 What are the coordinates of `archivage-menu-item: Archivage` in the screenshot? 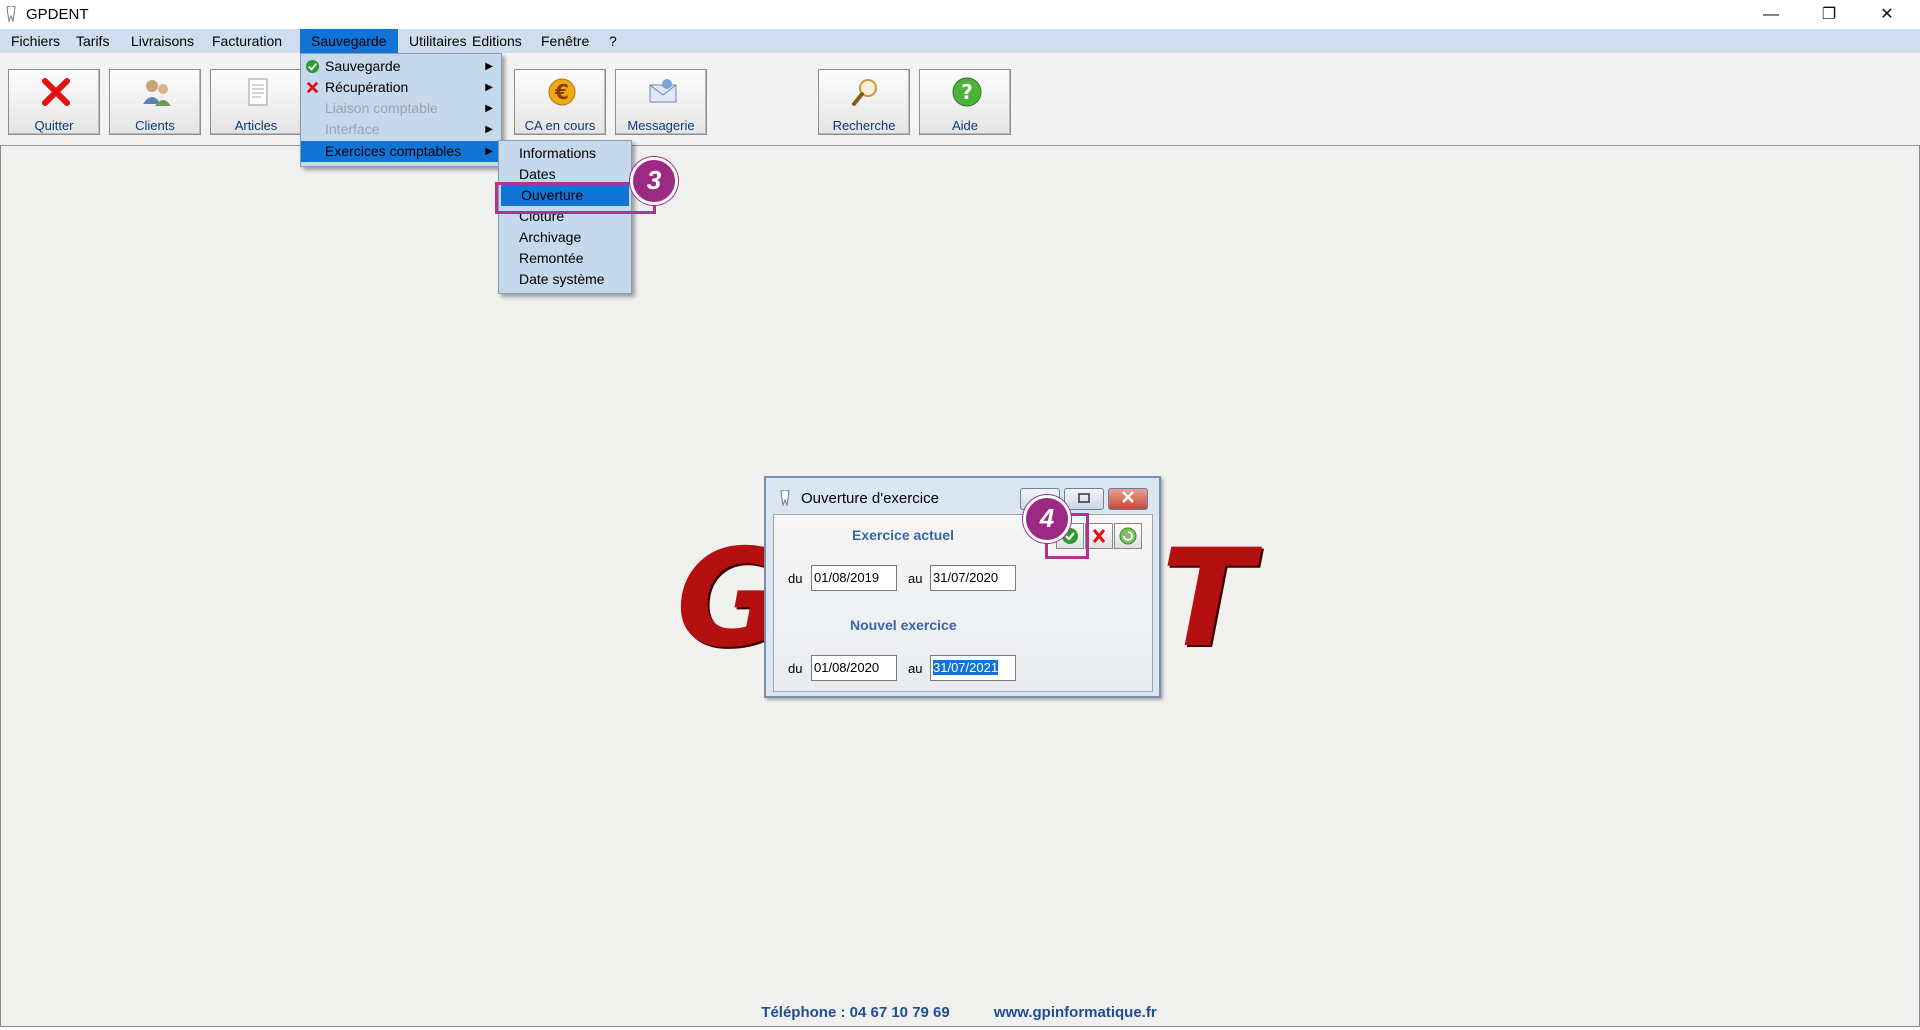 It's located at (565, 237).